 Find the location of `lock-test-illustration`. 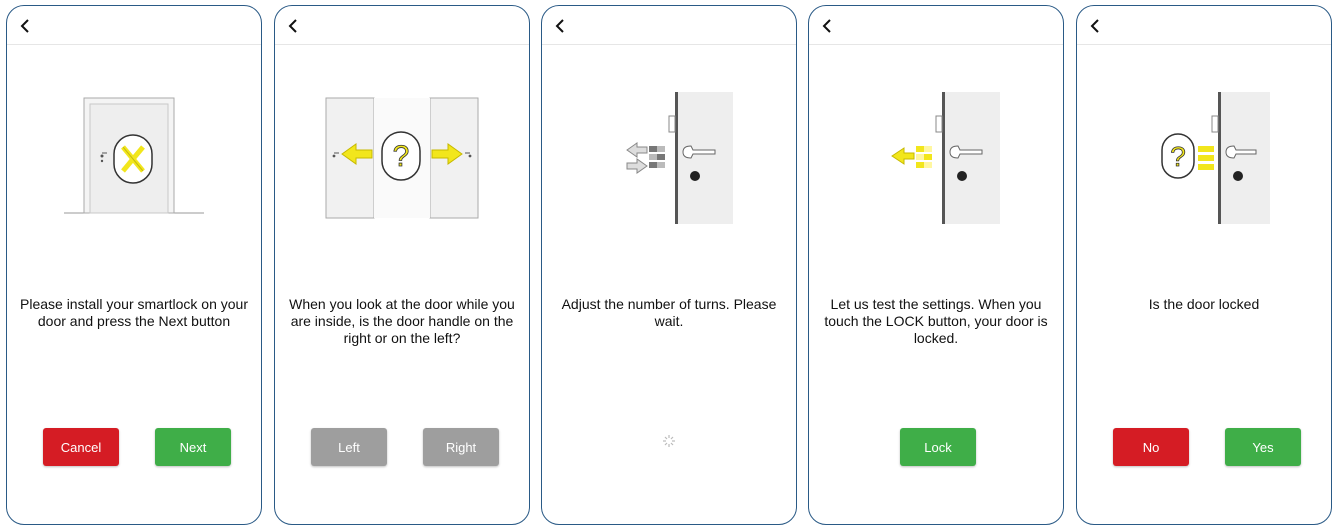

lock-test-illustration is located at coordinates (945, 158).